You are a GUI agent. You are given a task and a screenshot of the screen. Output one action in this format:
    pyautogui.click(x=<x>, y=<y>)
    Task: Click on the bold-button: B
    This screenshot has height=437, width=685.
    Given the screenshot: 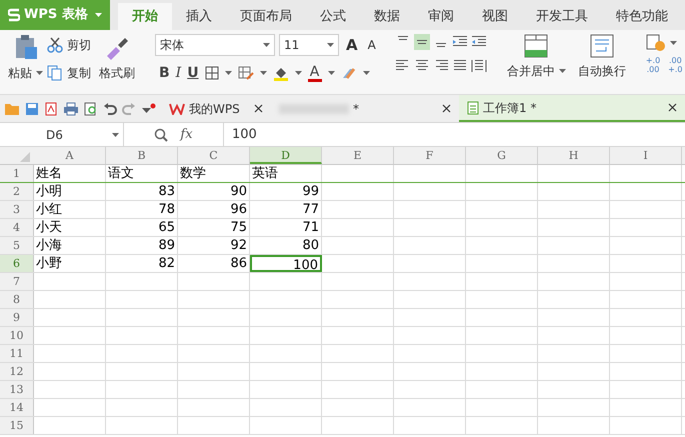 What is the action you would take?
    pyautogui.click(x=164, y=73)
    